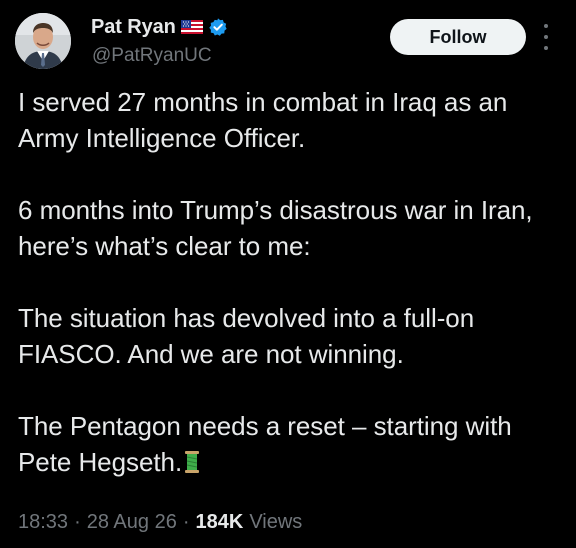 The width and height of the screenshot is (576, 548). I want to click on follow-button: Follow, so click(458, 37).